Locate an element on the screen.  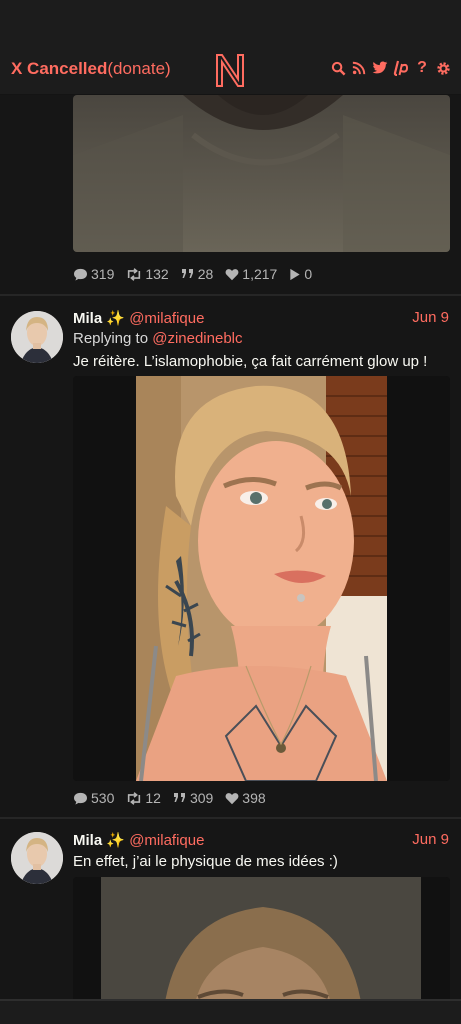
replies-stat: 530 is located at coordinates (93, 798).